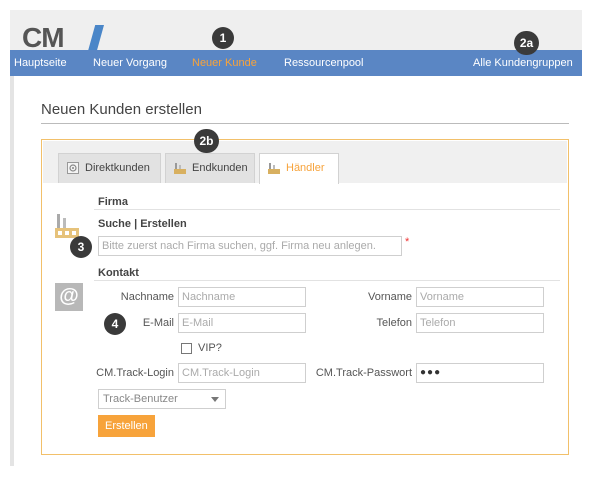 The image size is (600, 486). Describe the element at coordinates (206, 141) in the screenshot. I see `marker-2b: 2b` at that location.